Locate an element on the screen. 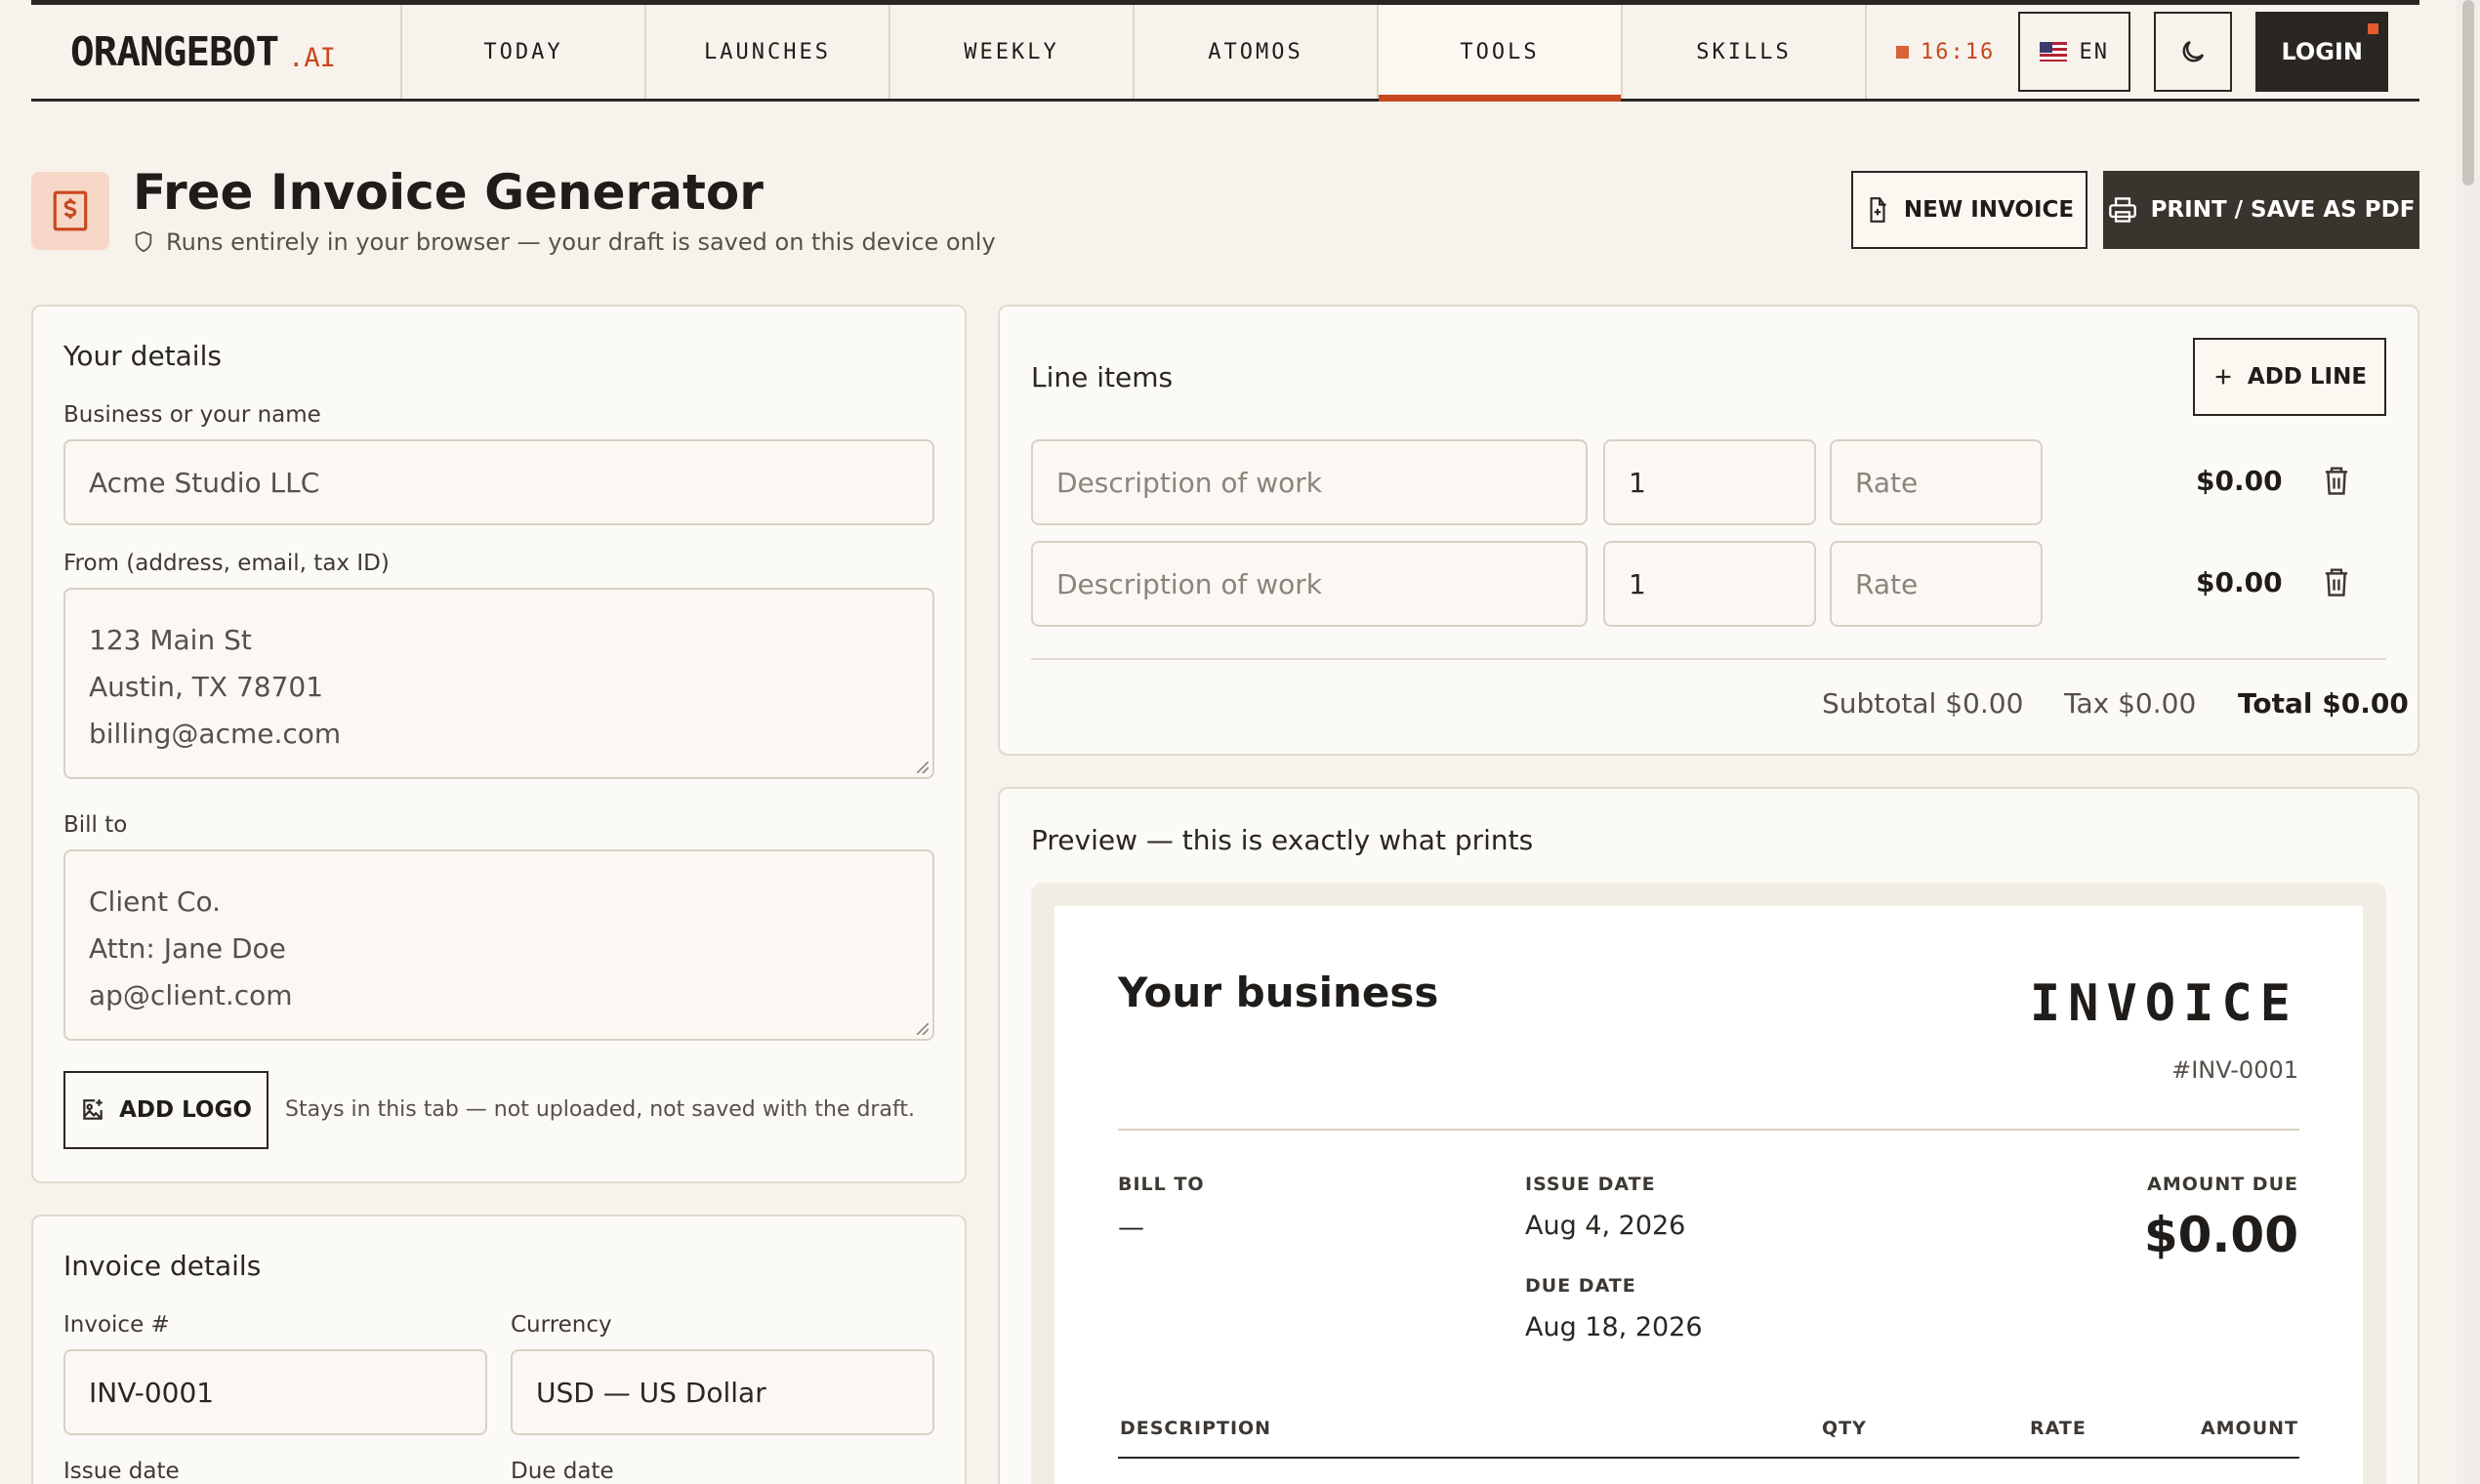 The width and height of the screenshot is (2480, 1484). preview-amount-due-label: AMOUNT DUE is located at coordinates (2222, 1185).